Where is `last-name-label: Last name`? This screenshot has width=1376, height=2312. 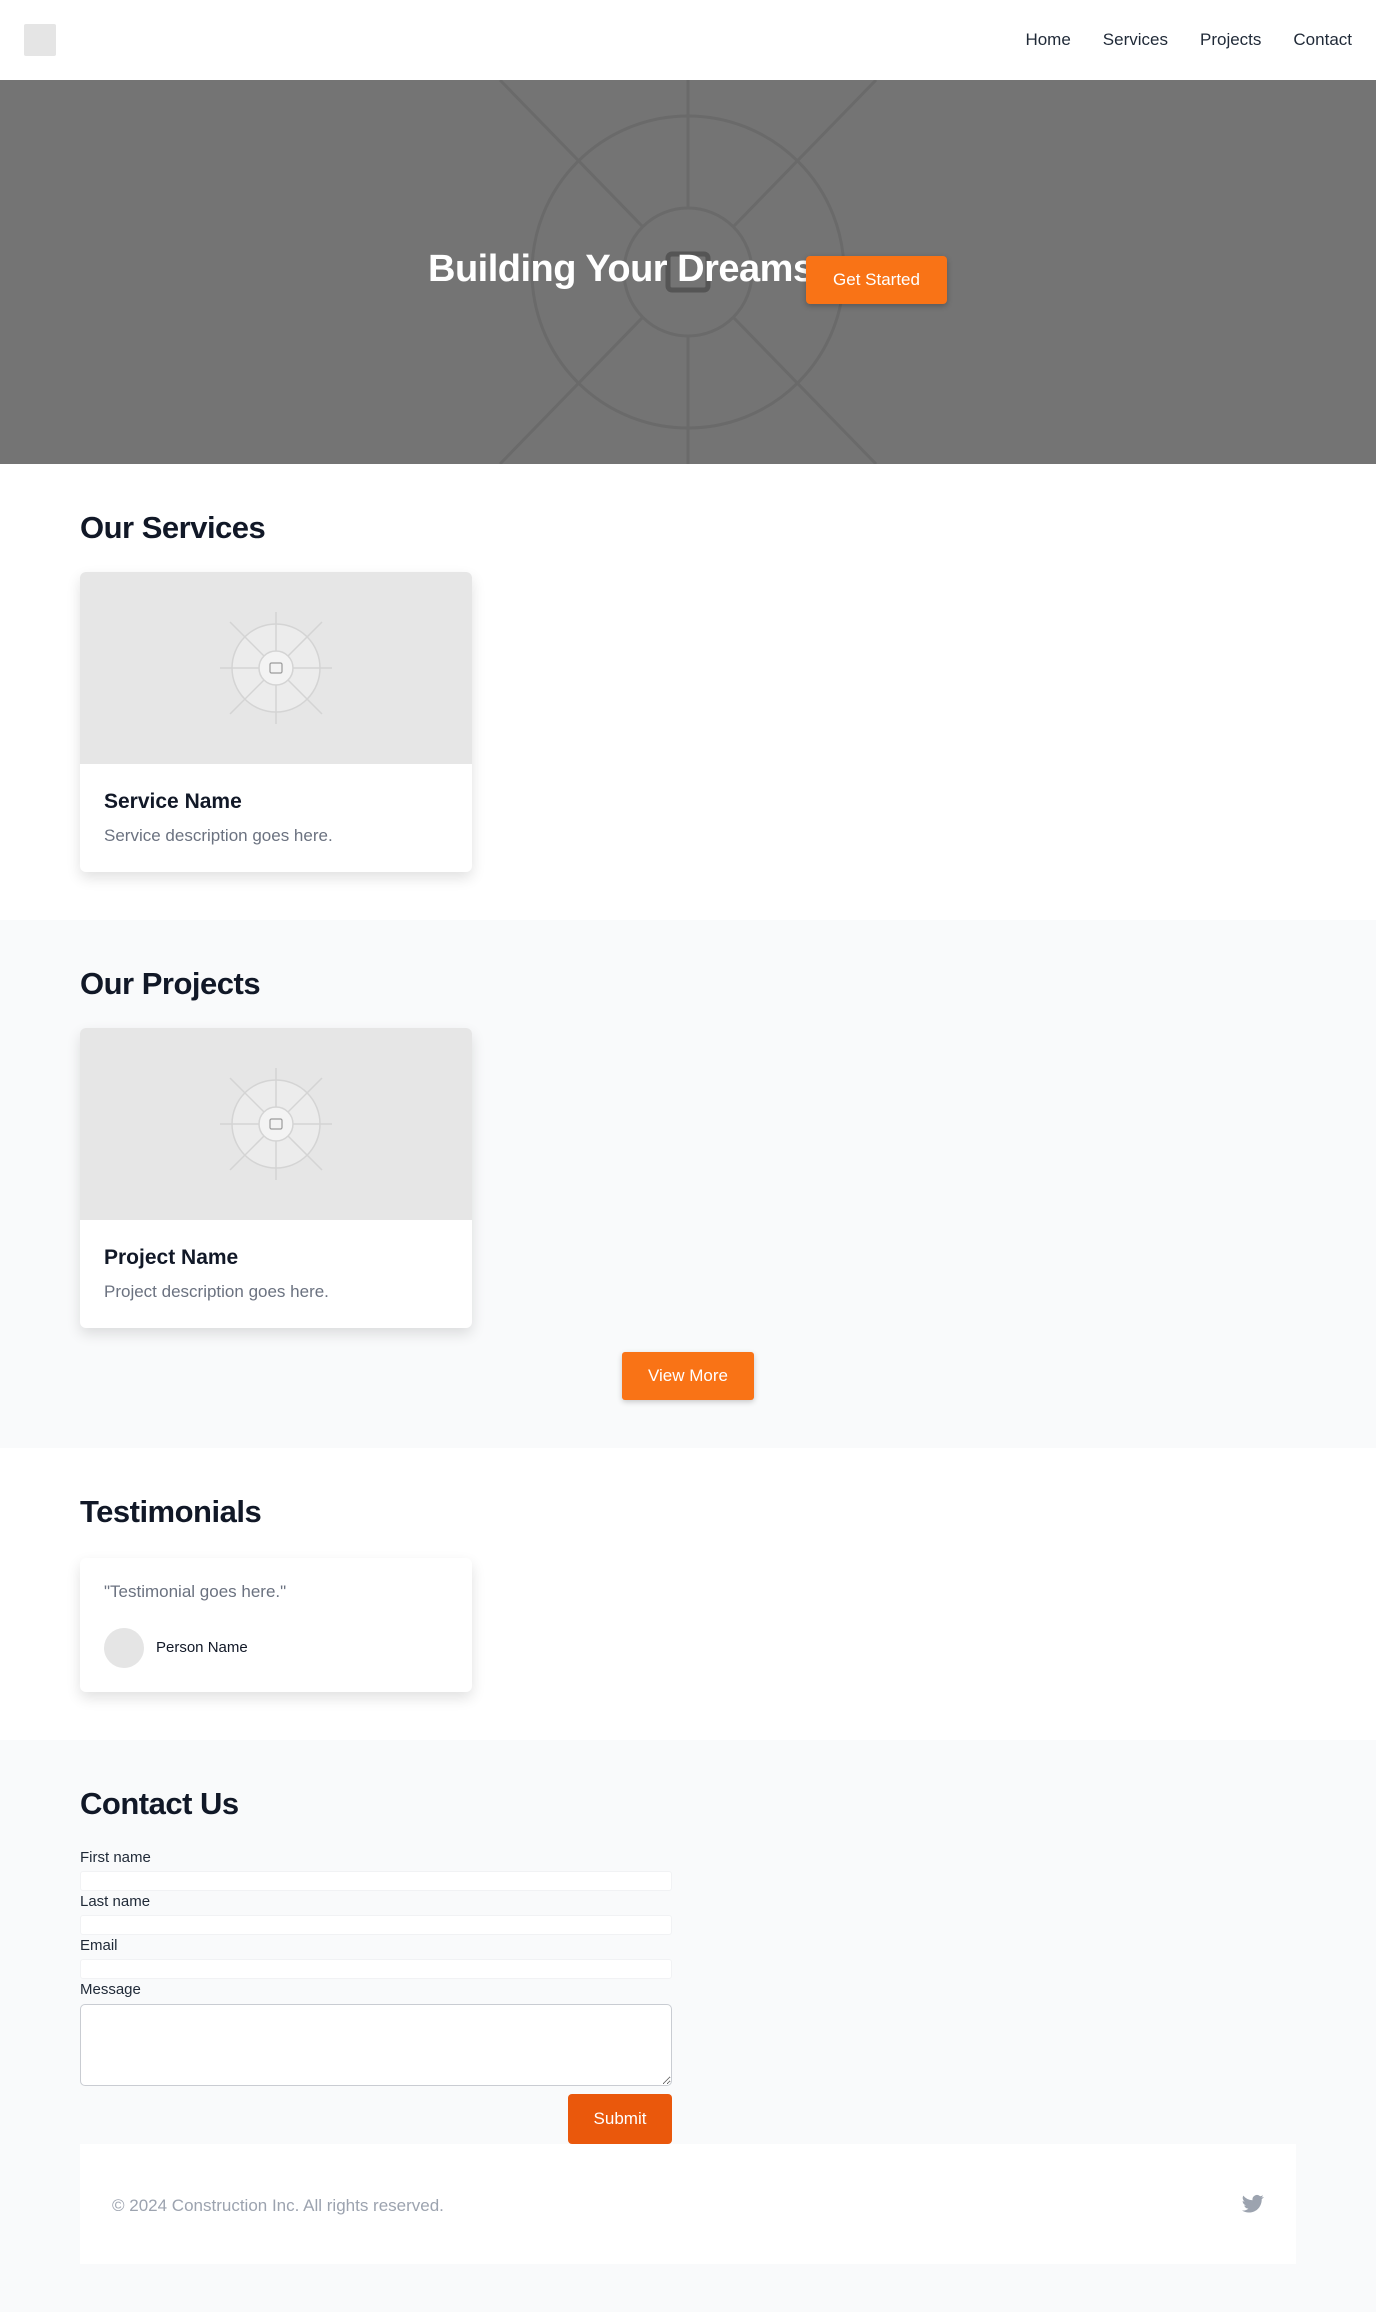
last-name-label: Last name is located at coordinates (115, 1901).